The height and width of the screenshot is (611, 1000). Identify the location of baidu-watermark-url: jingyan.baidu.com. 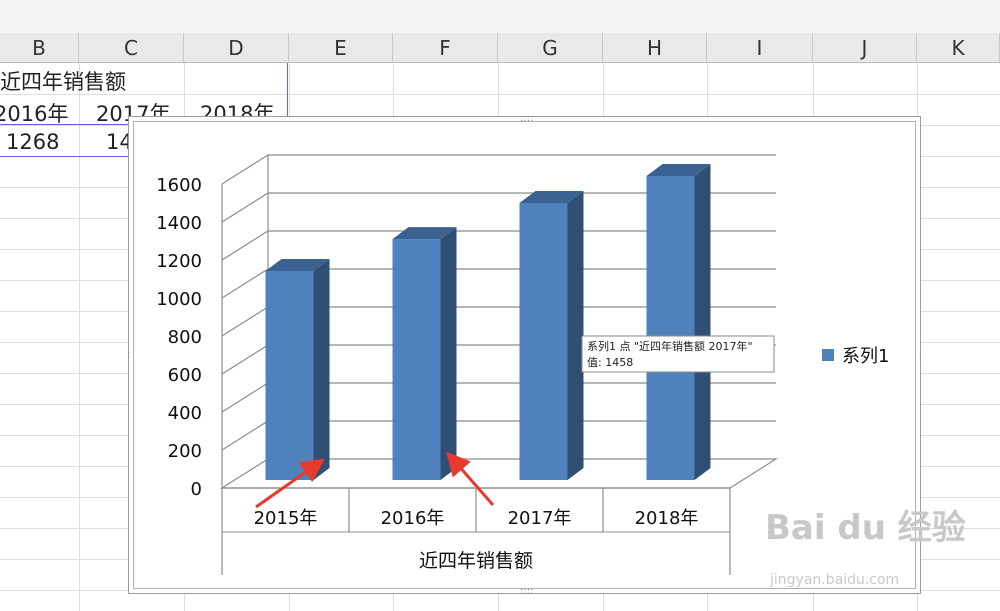
(835, 580).